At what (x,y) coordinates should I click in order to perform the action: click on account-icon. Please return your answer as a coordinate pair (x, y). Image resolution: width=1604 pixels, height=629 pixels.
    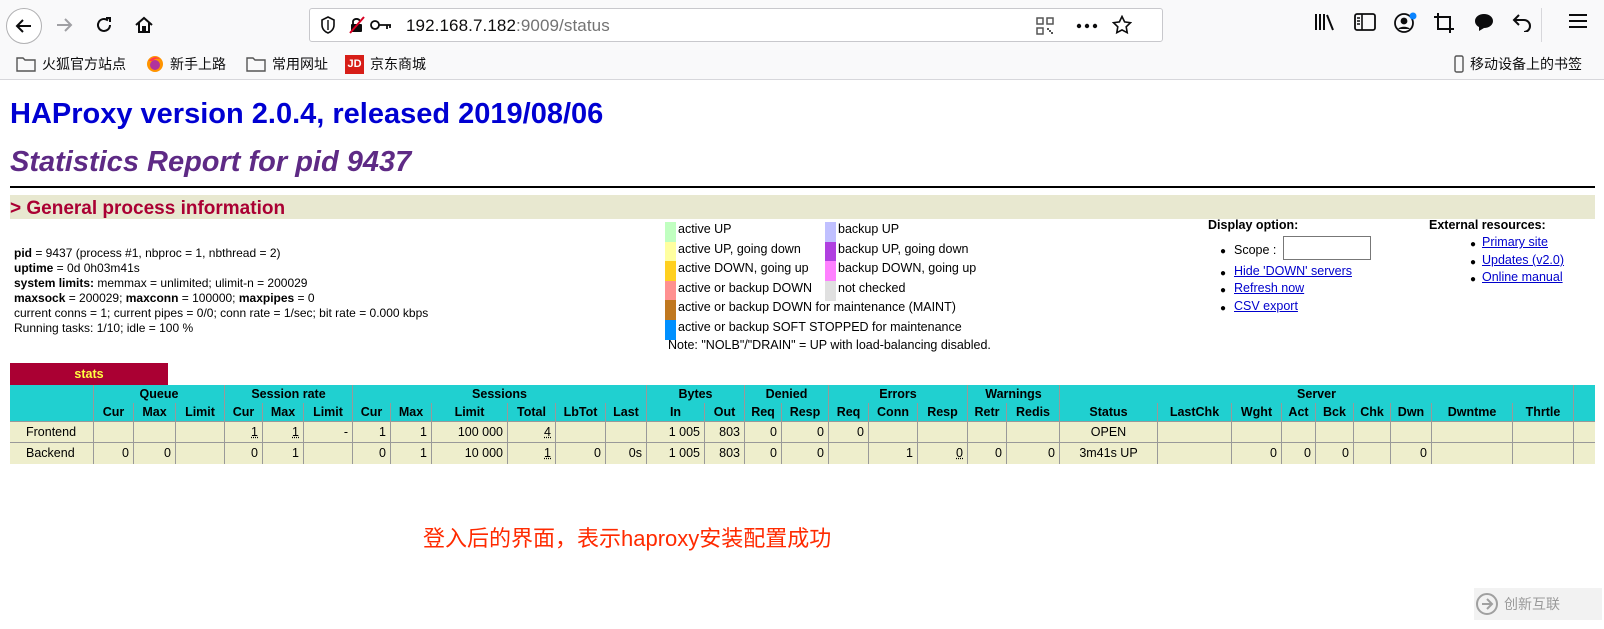
    Looking at the image, I should click on (1405, 23).